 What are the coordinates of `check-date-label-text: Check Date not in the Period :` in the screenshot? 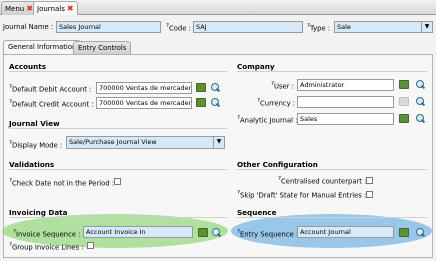 It's located at (63, 183).